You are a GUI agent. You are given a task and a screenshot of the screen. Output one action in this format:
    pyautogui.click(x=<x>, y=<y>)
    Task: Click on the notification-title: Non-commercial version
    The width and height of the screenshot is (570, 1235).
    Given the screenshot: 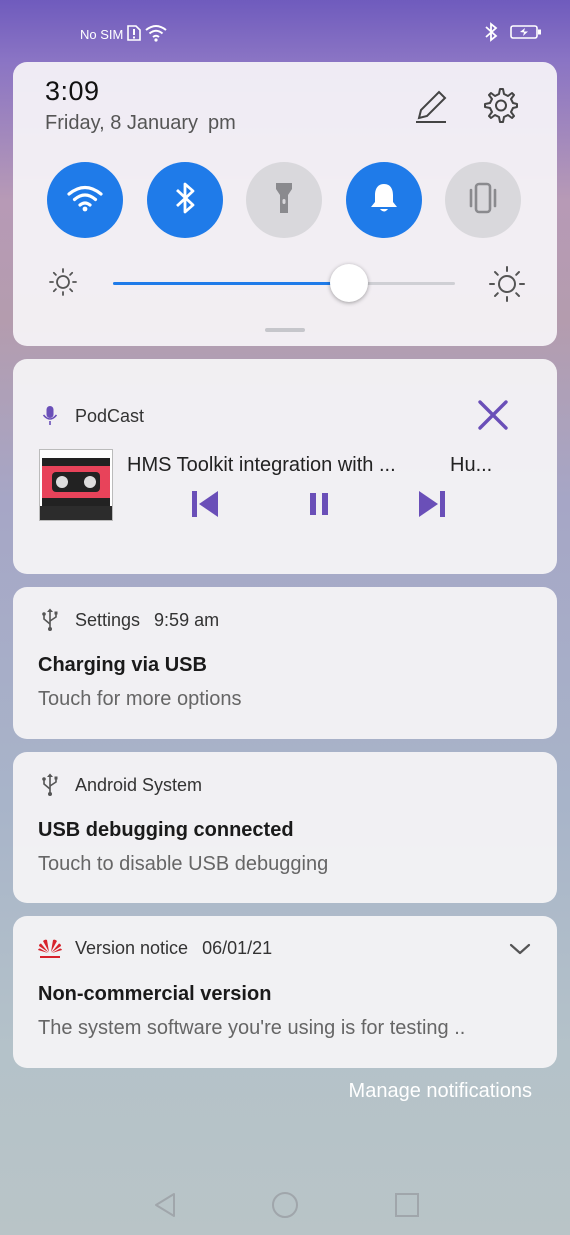 What is the action you would take?
    pyautogui.click(x=155, y=994)
    